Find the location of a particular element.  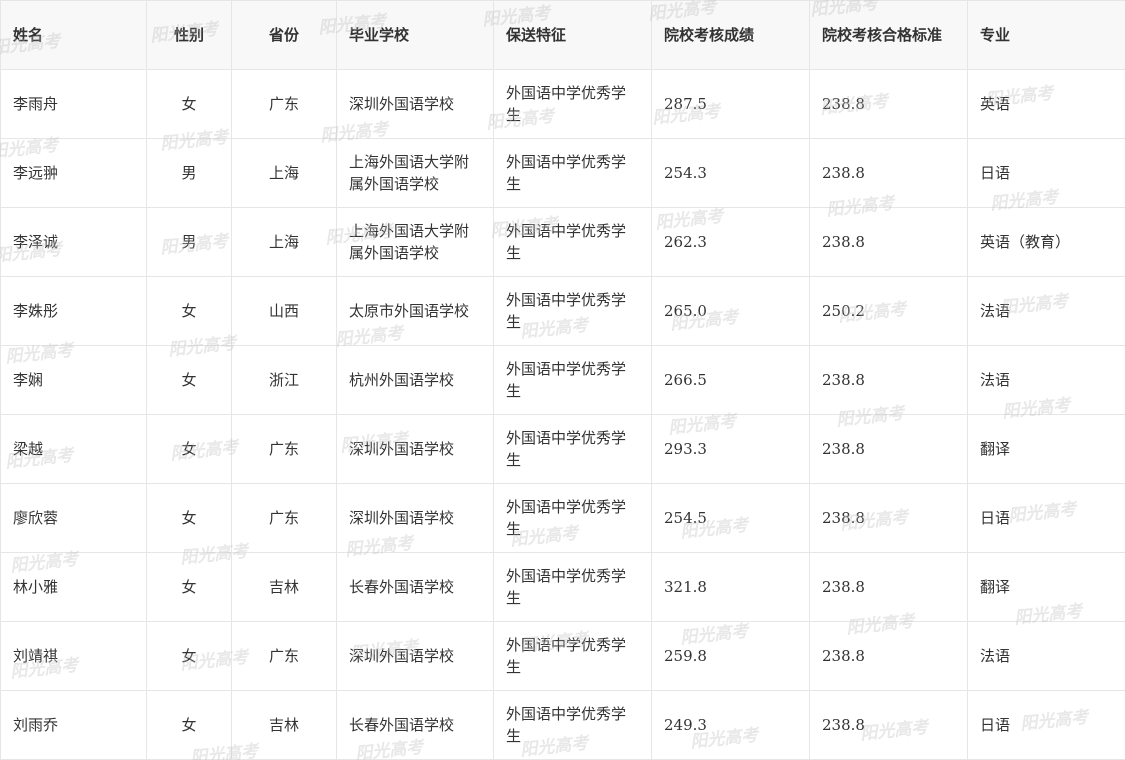

cell-major: 英语 is located at coordinates (1046, 104).